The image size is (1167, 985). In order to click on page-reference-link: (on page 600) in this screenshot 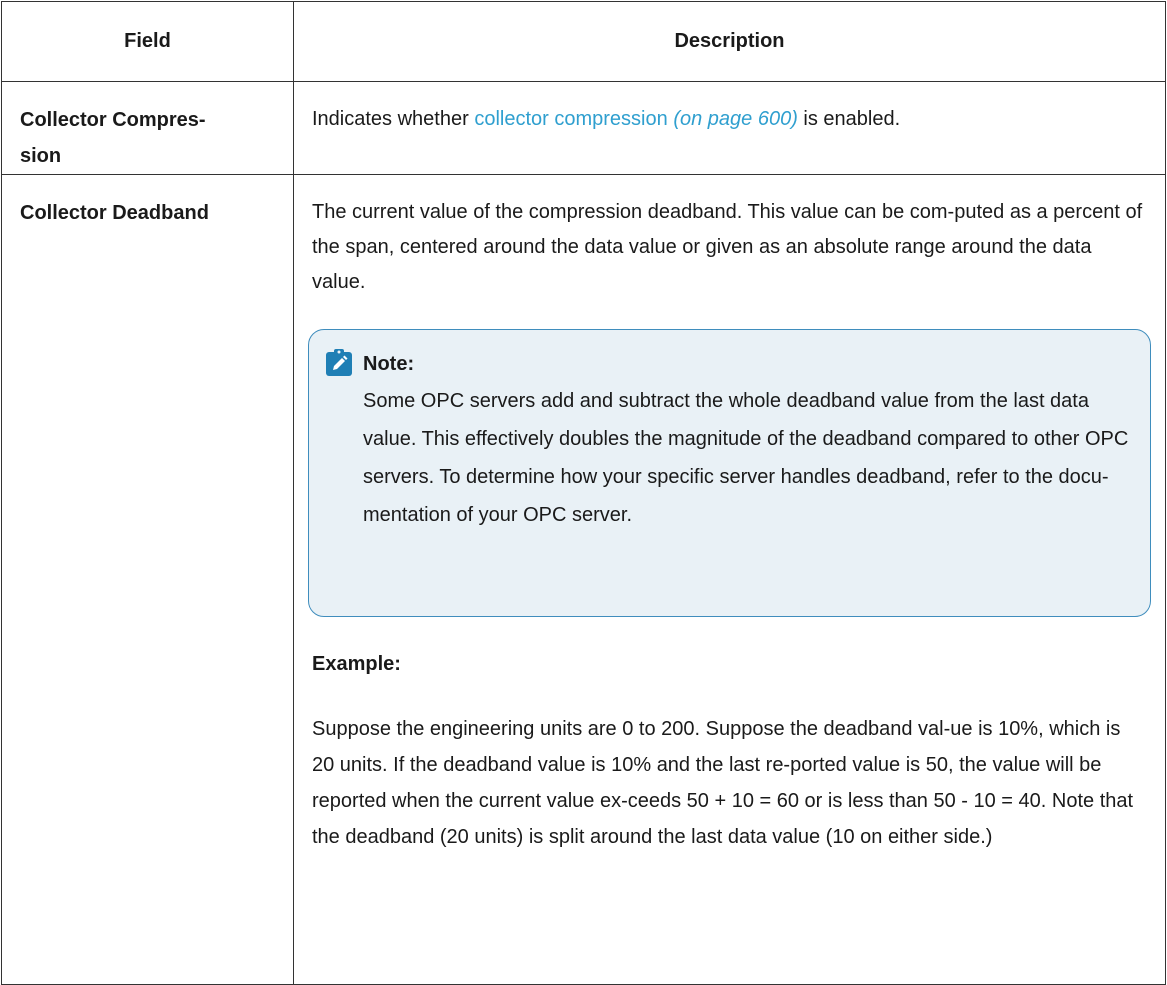, I will do `click(735, 119)`.